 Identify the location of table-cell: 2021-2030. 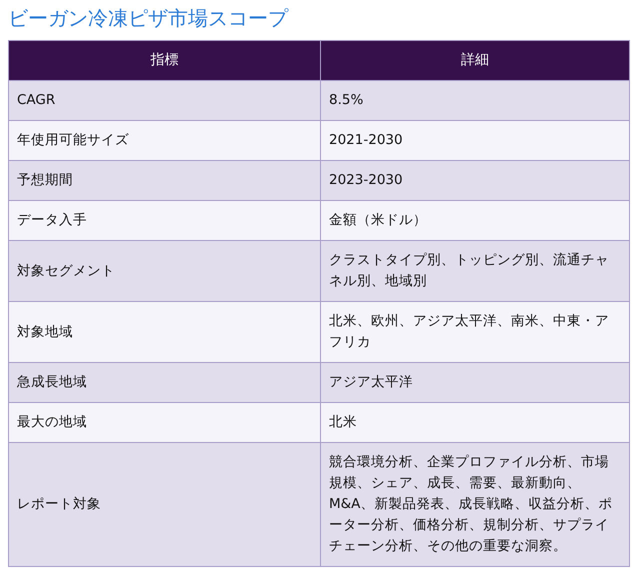
(475, 140).